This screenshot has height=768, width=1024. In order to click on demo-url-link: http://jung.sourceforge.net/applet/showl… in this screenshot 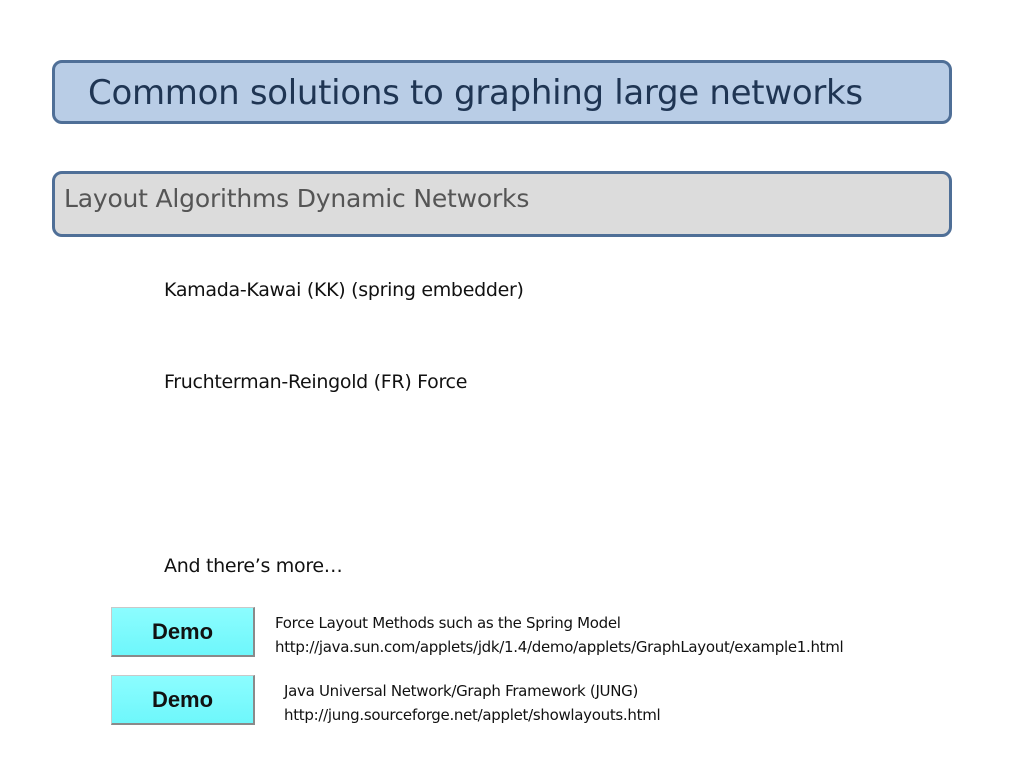, I will do `click(472, 715)`.